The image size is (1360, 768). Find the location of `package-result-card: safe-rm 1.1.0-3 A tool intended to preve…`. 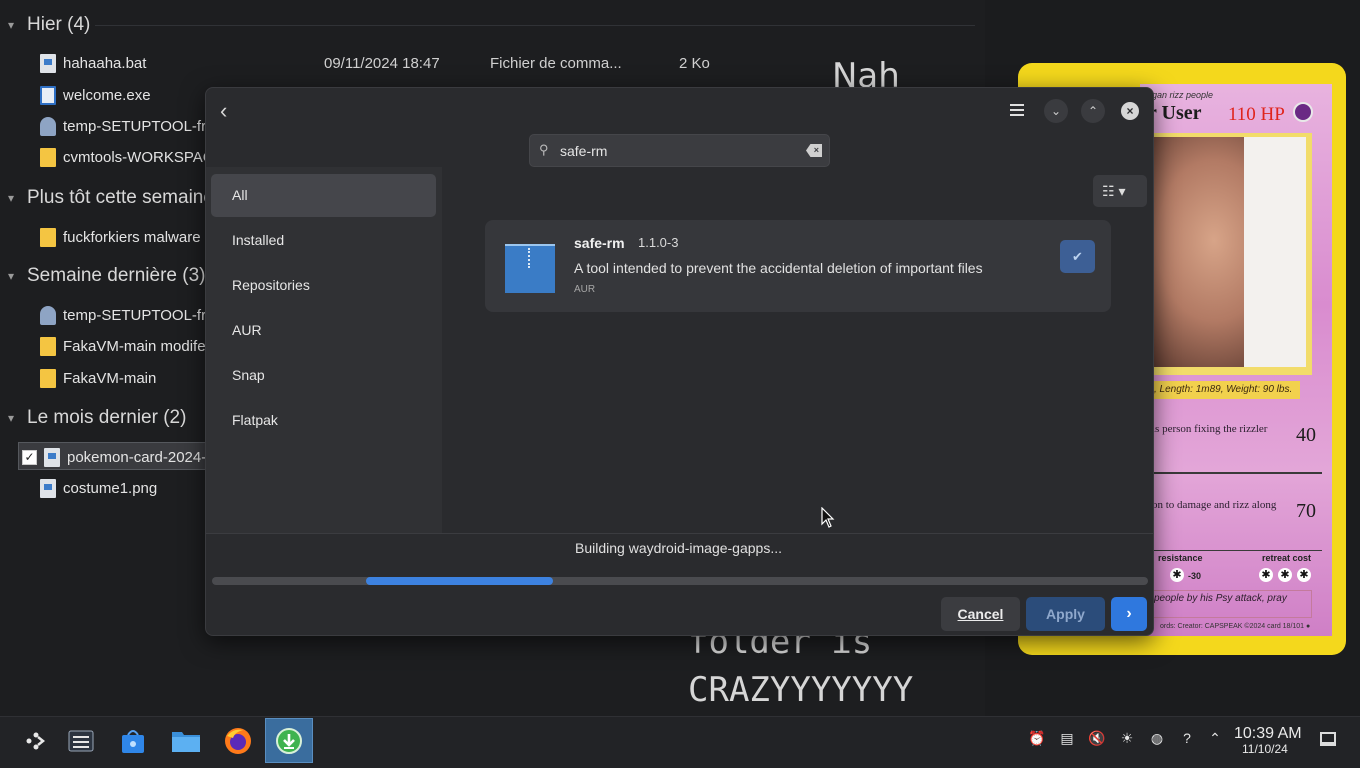

package-result-card: safe-rm 1.1.0-3 A tool intended to preve… is located at coordinates (798, 266).